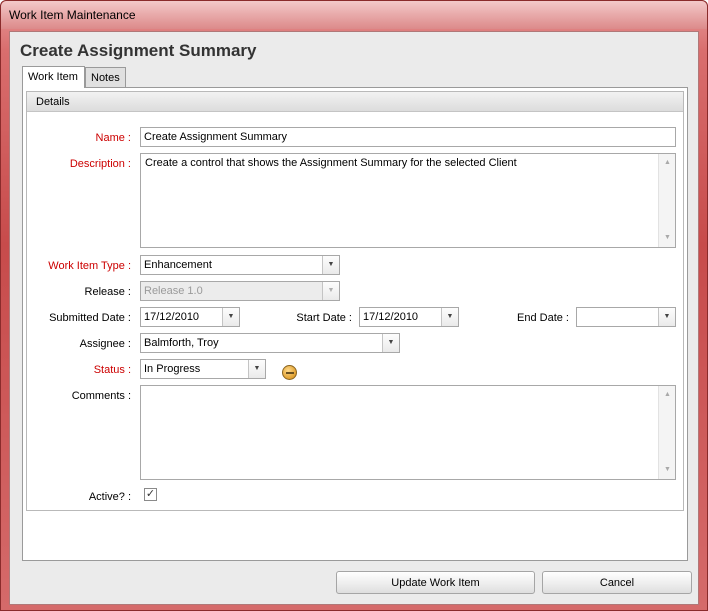 Image resolution: width=708 pixels, height=611 pixels. Describe the element at coordinates (105, 344) in the screenshot. I see `assignee-label: Assignee :` at that location.